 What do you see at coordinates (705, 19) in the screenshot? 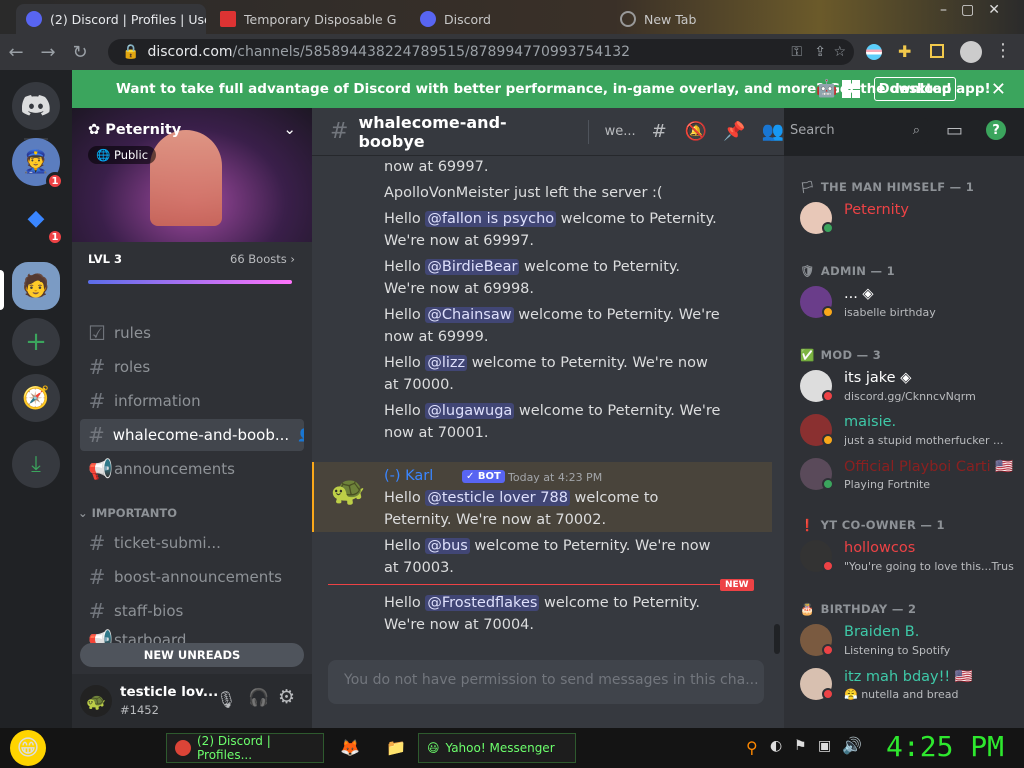
I see `tab-new-tab: New Tab` at bounding box center [705, 19].